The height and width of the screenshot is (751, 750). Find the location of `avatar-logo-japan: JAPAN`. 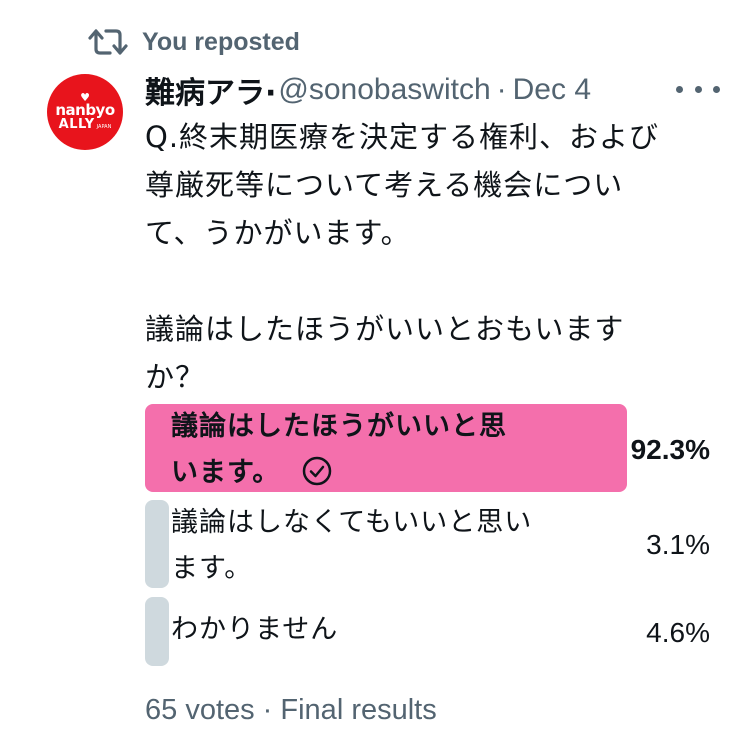

avatar-logo-japan: JAPAN is located at coordinates (104, 126).